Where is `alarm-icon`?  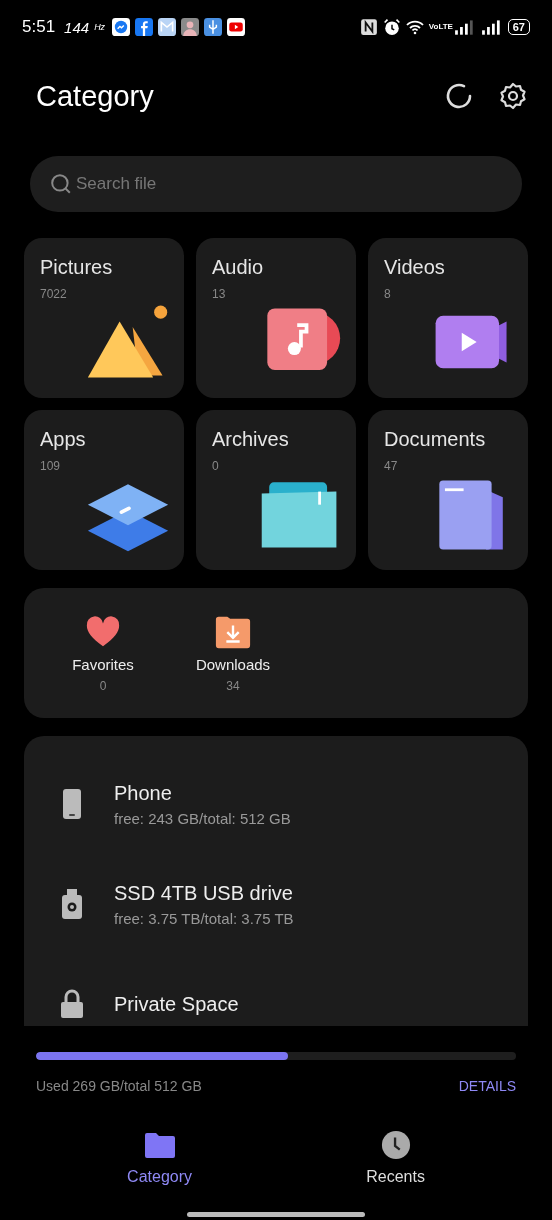 alarm-icon is located at coordinates (391, 27).